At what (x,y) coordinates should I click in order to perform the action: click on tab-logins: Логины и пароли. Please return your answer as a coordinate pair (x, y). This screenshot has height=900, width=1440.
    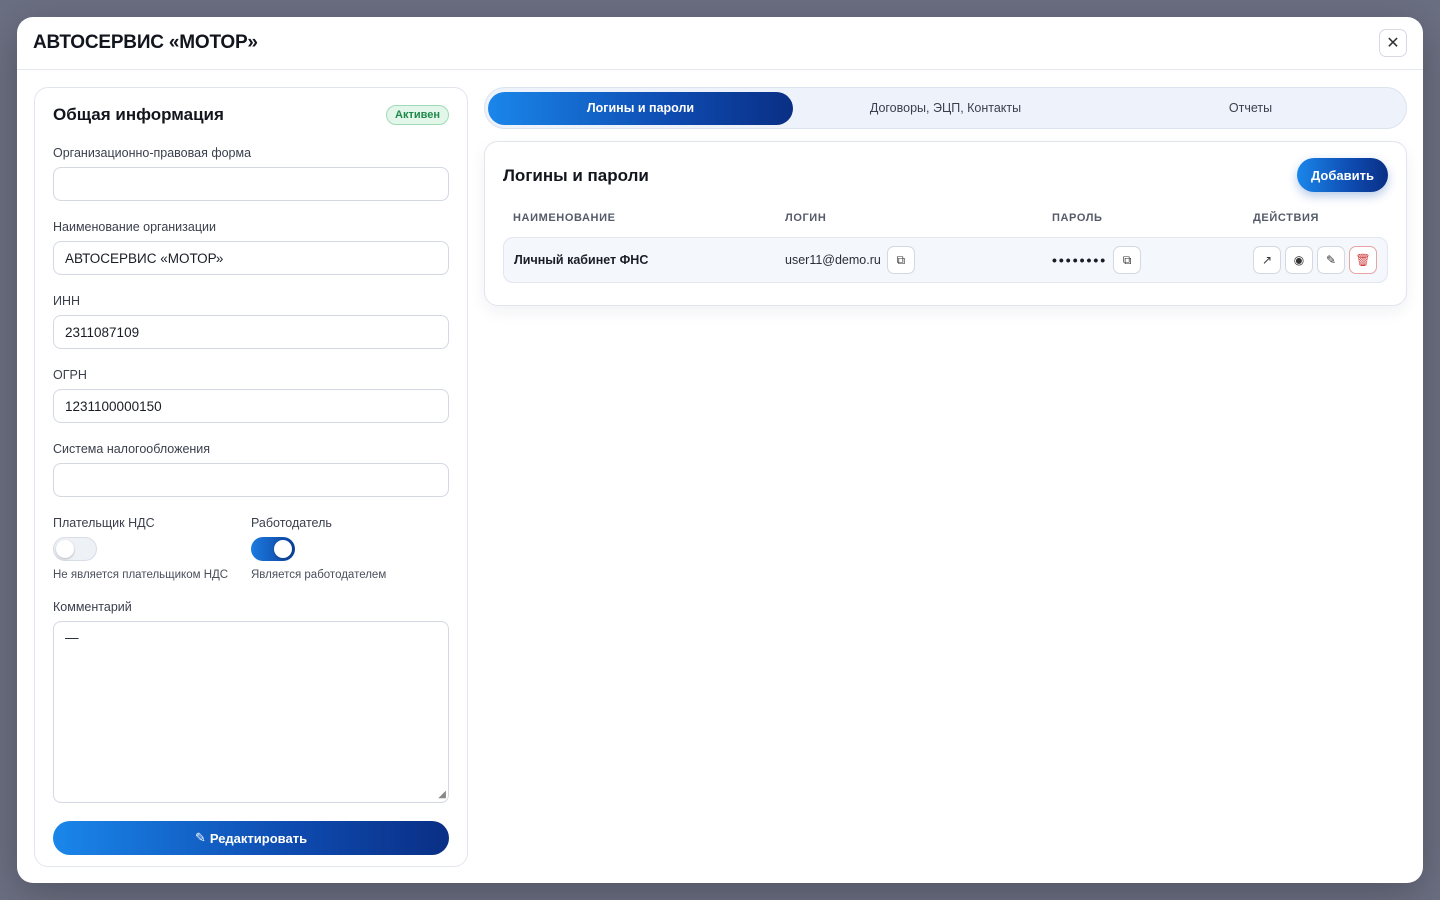
    Looking at the image, I should click on (640, 108).